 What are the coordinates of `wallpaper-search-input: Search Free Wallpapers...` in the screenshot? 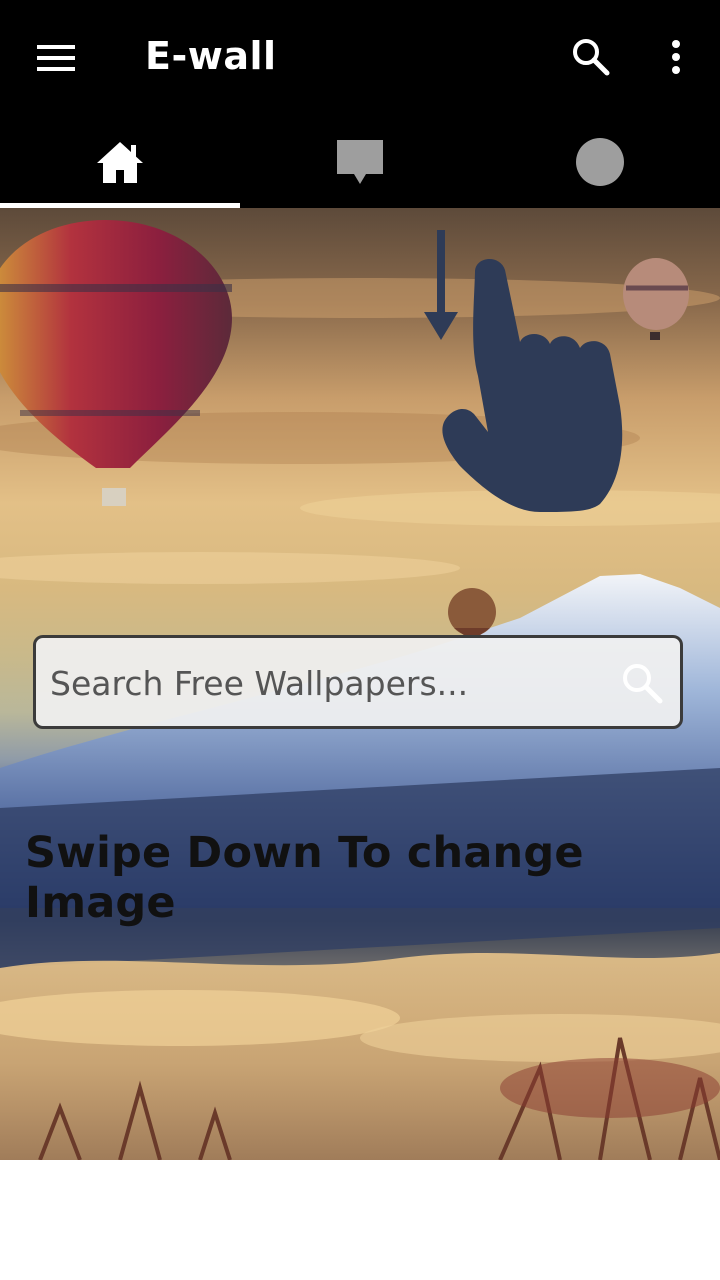 It's located at (358, 682).